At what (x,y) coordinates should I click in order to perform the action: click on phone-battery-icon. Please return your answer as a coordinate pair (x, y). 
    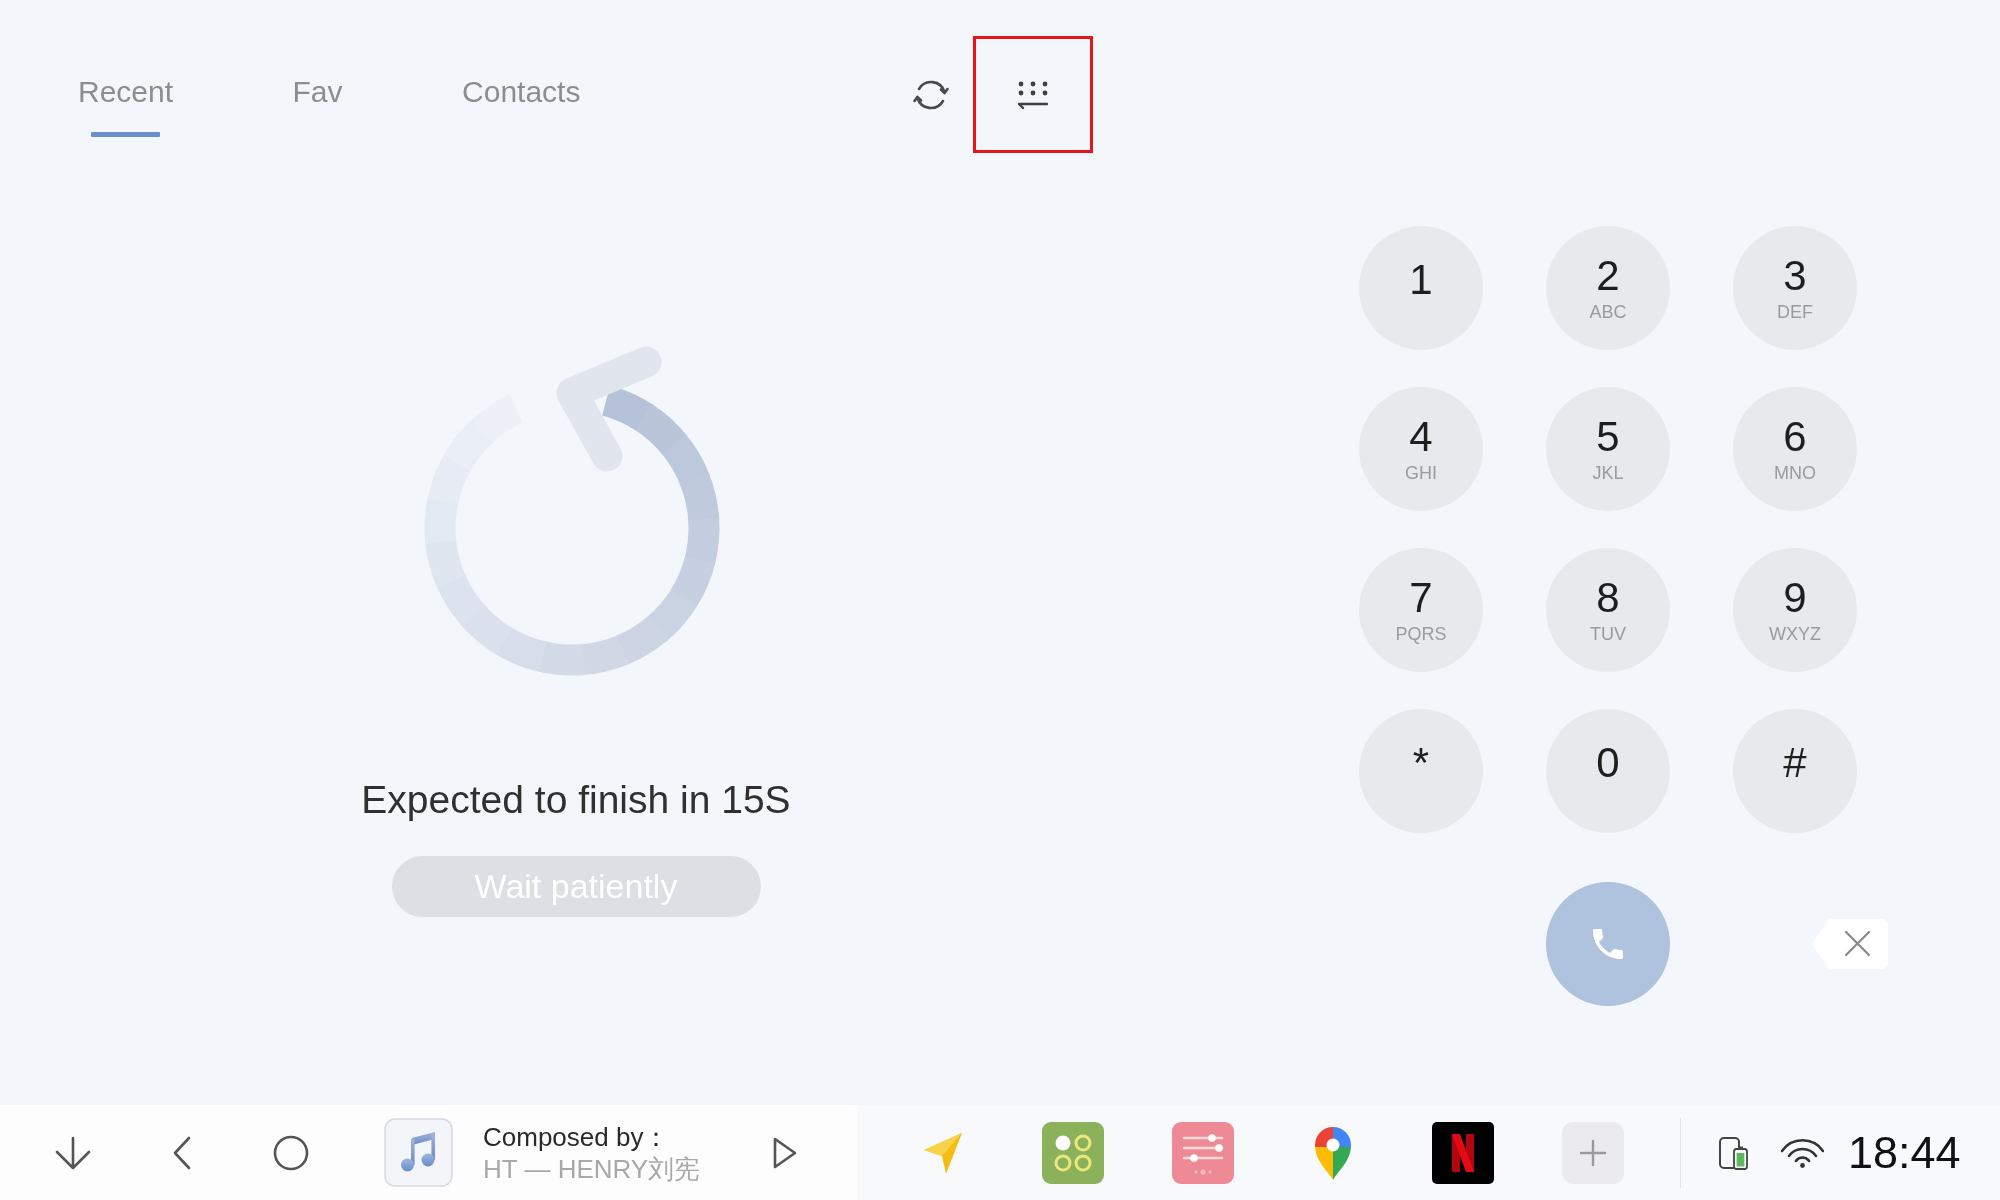
    Looking at the image, I should click on (1734, 1152).